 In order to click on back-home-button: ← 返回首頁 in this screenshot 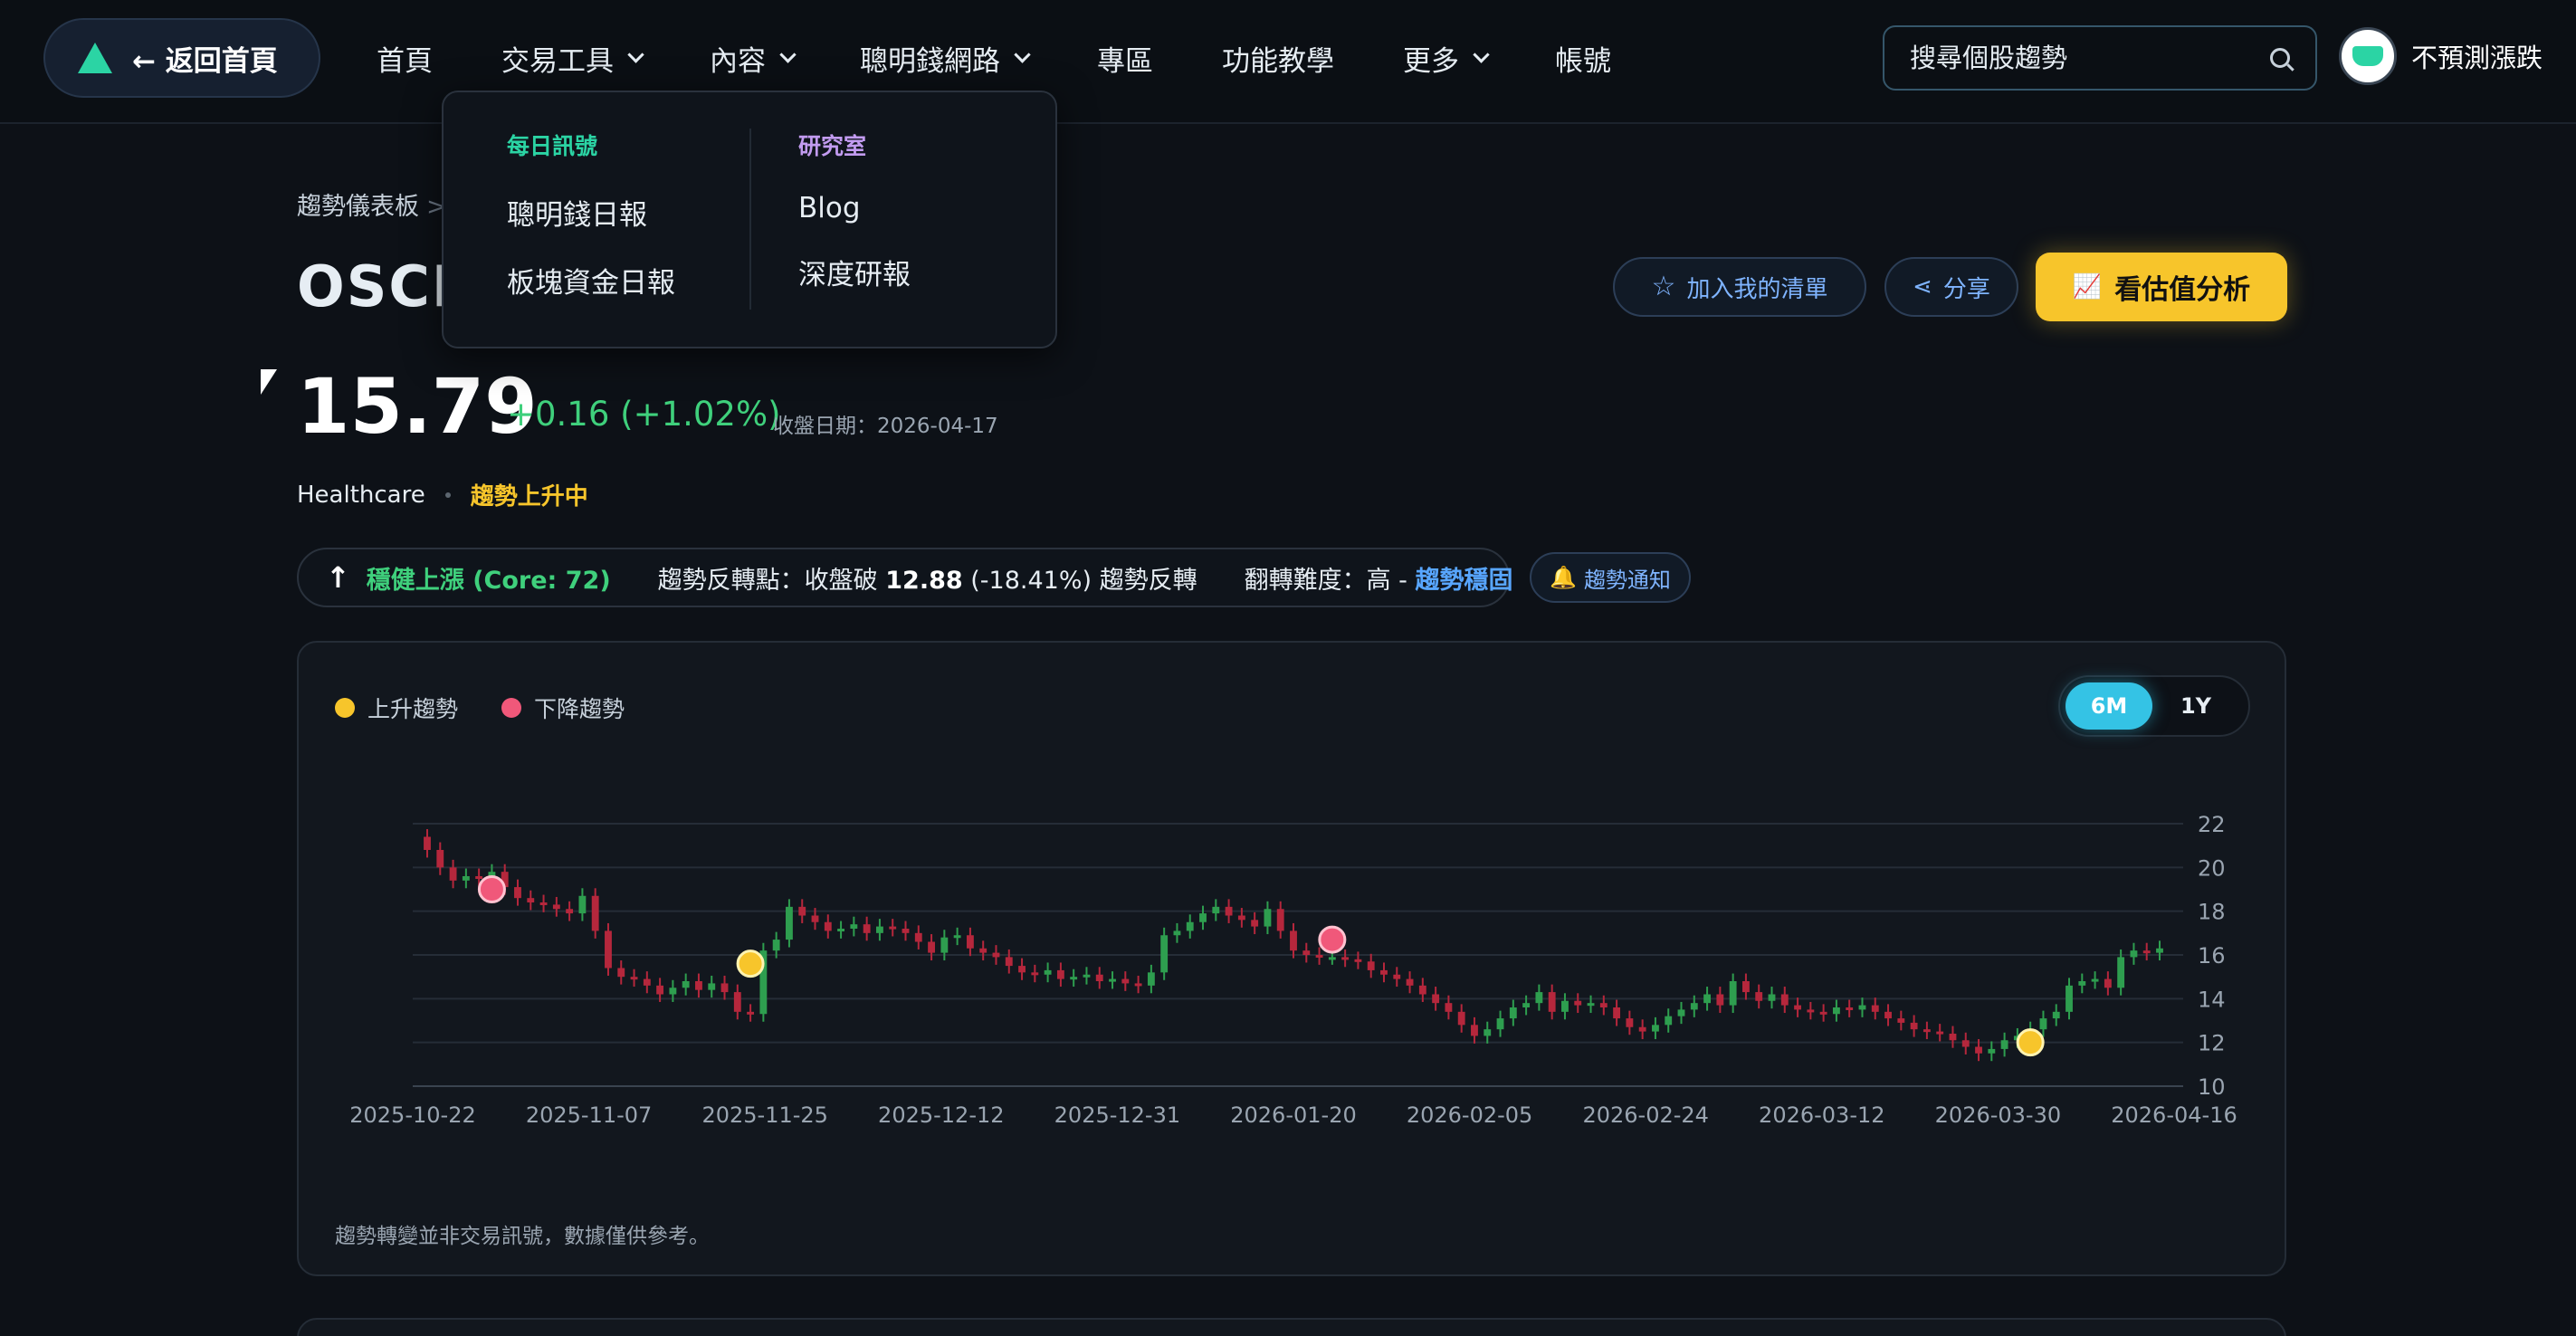, I will do `click(182, 58)`.